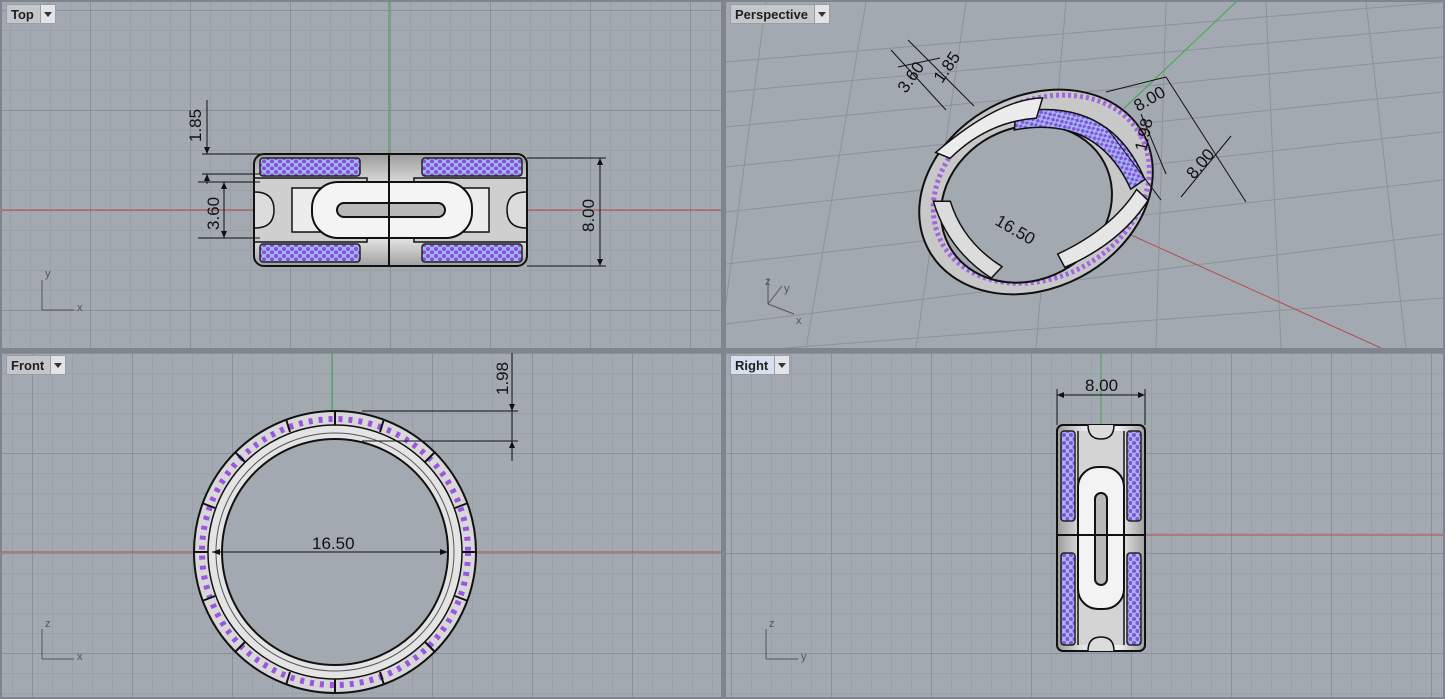 The height and width of the screenshot is (699, 1445). Describe the element at coordinates (390, 210) in the screenshot. I see `ring-top-view` at that location.